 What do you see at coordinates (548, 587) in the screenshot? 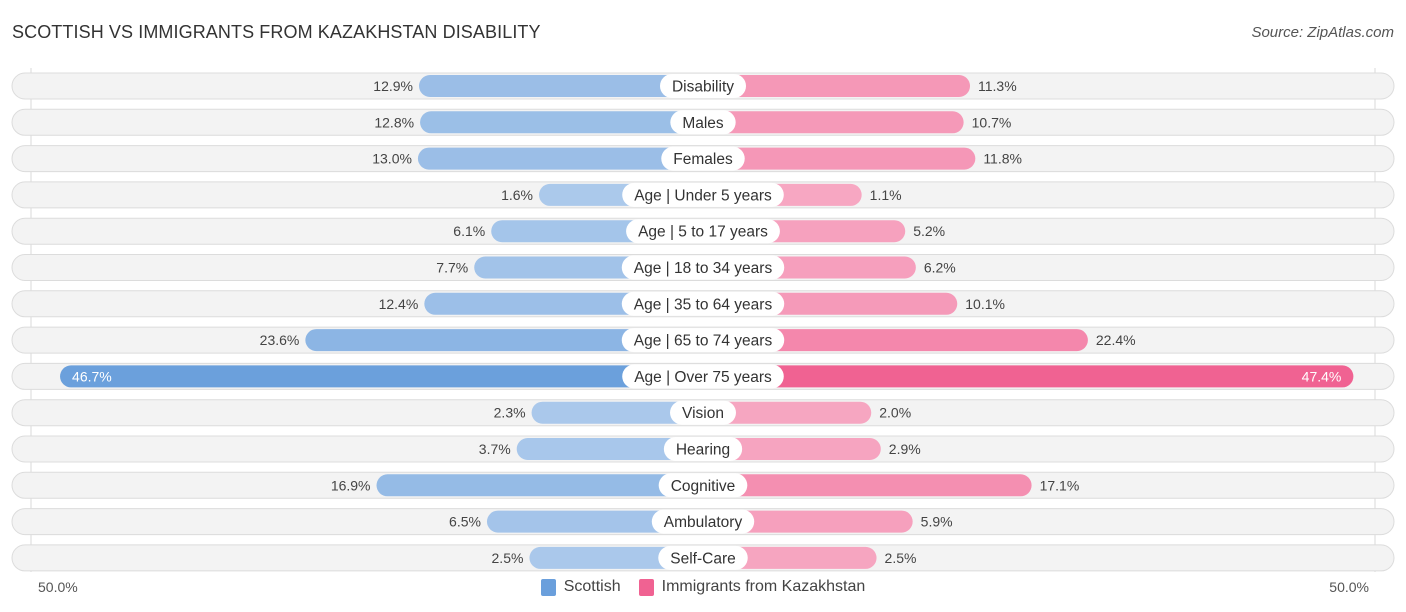
I see `legend-swatch-scottish` at bounding box center [548, 587].